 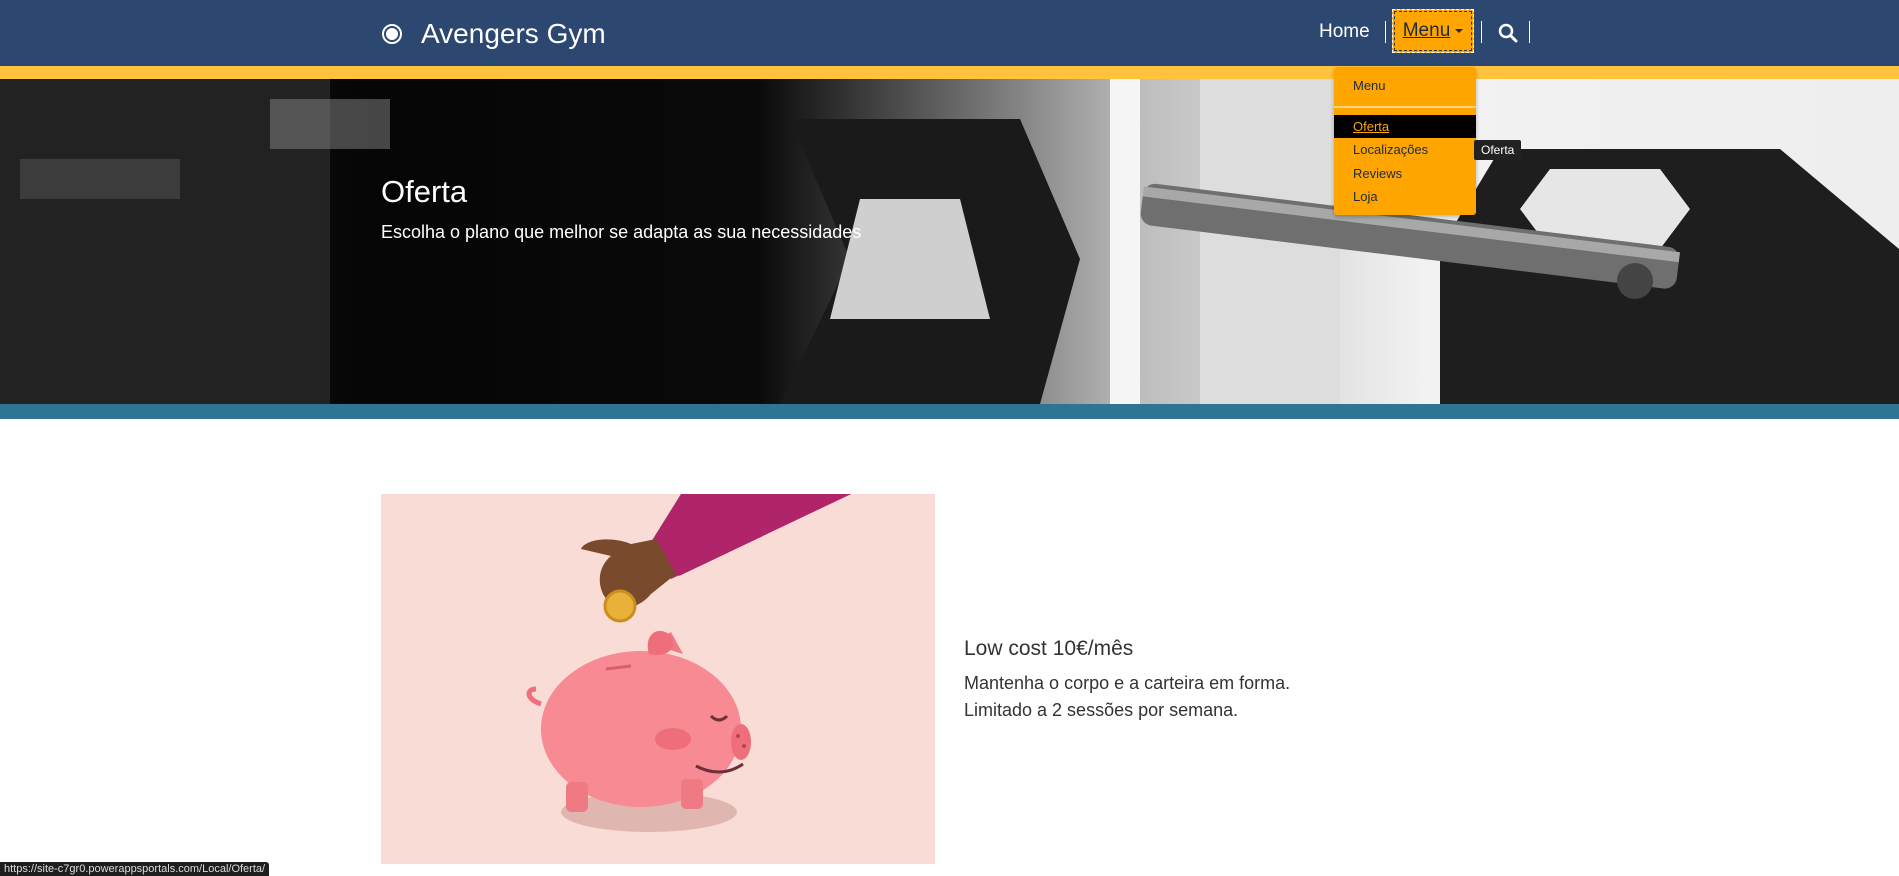 I want to click on piggy-bank-illustration, so click(x=658, y=679).